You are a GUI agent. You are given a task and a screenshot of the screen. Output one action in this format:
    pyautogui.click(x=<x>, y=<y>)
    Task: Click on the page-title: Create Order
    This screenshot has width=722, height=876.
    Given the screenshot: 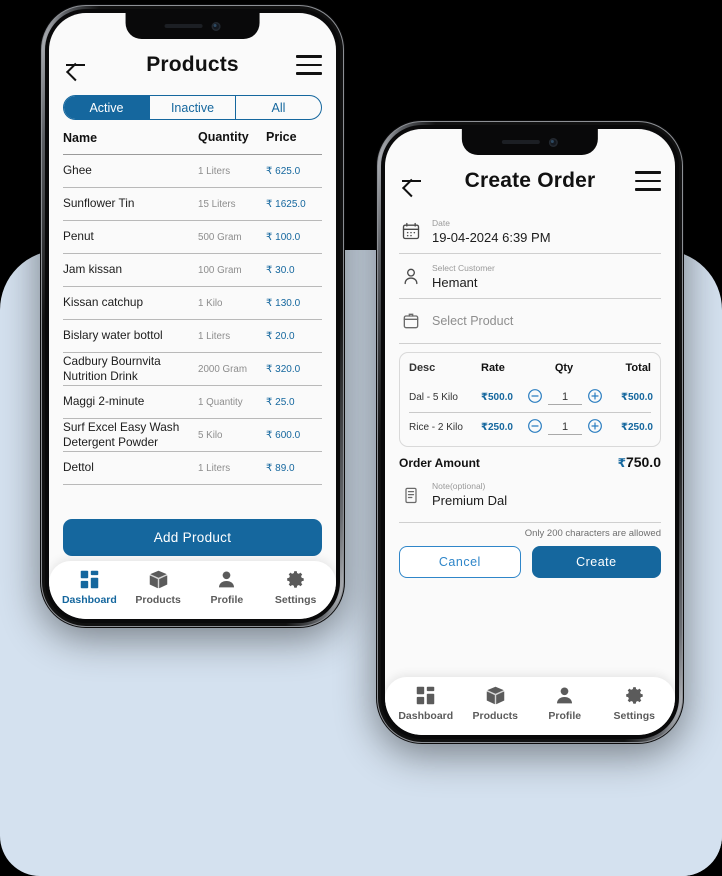 What is the action you would take?
    pyautogui.click(x=530, y=180)
    